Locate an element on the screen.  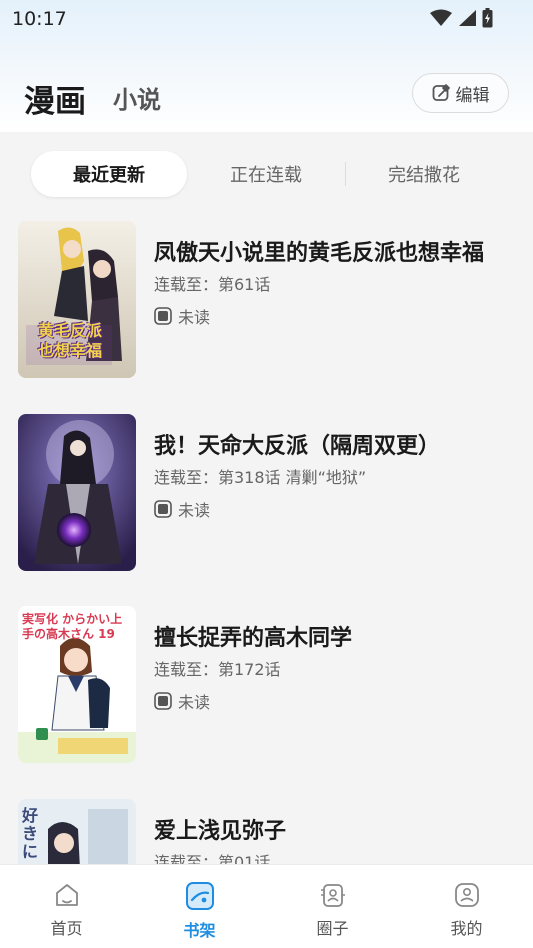
nav-label: 书架 is located at coordinates (199, 930).